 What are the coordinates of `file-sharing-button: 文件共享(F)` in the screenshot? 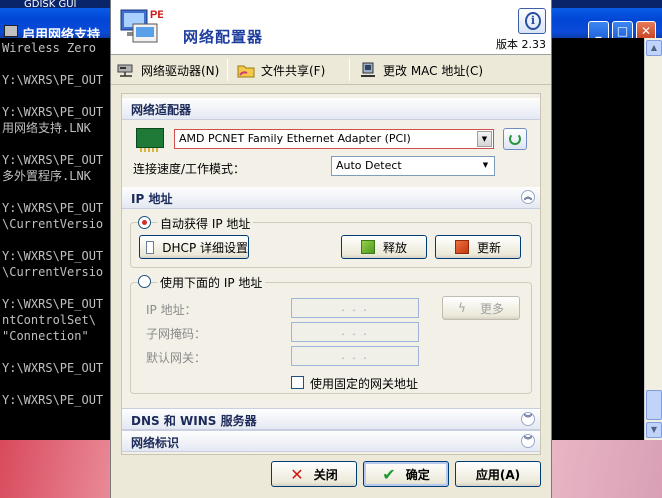 It's located at (289, 70).